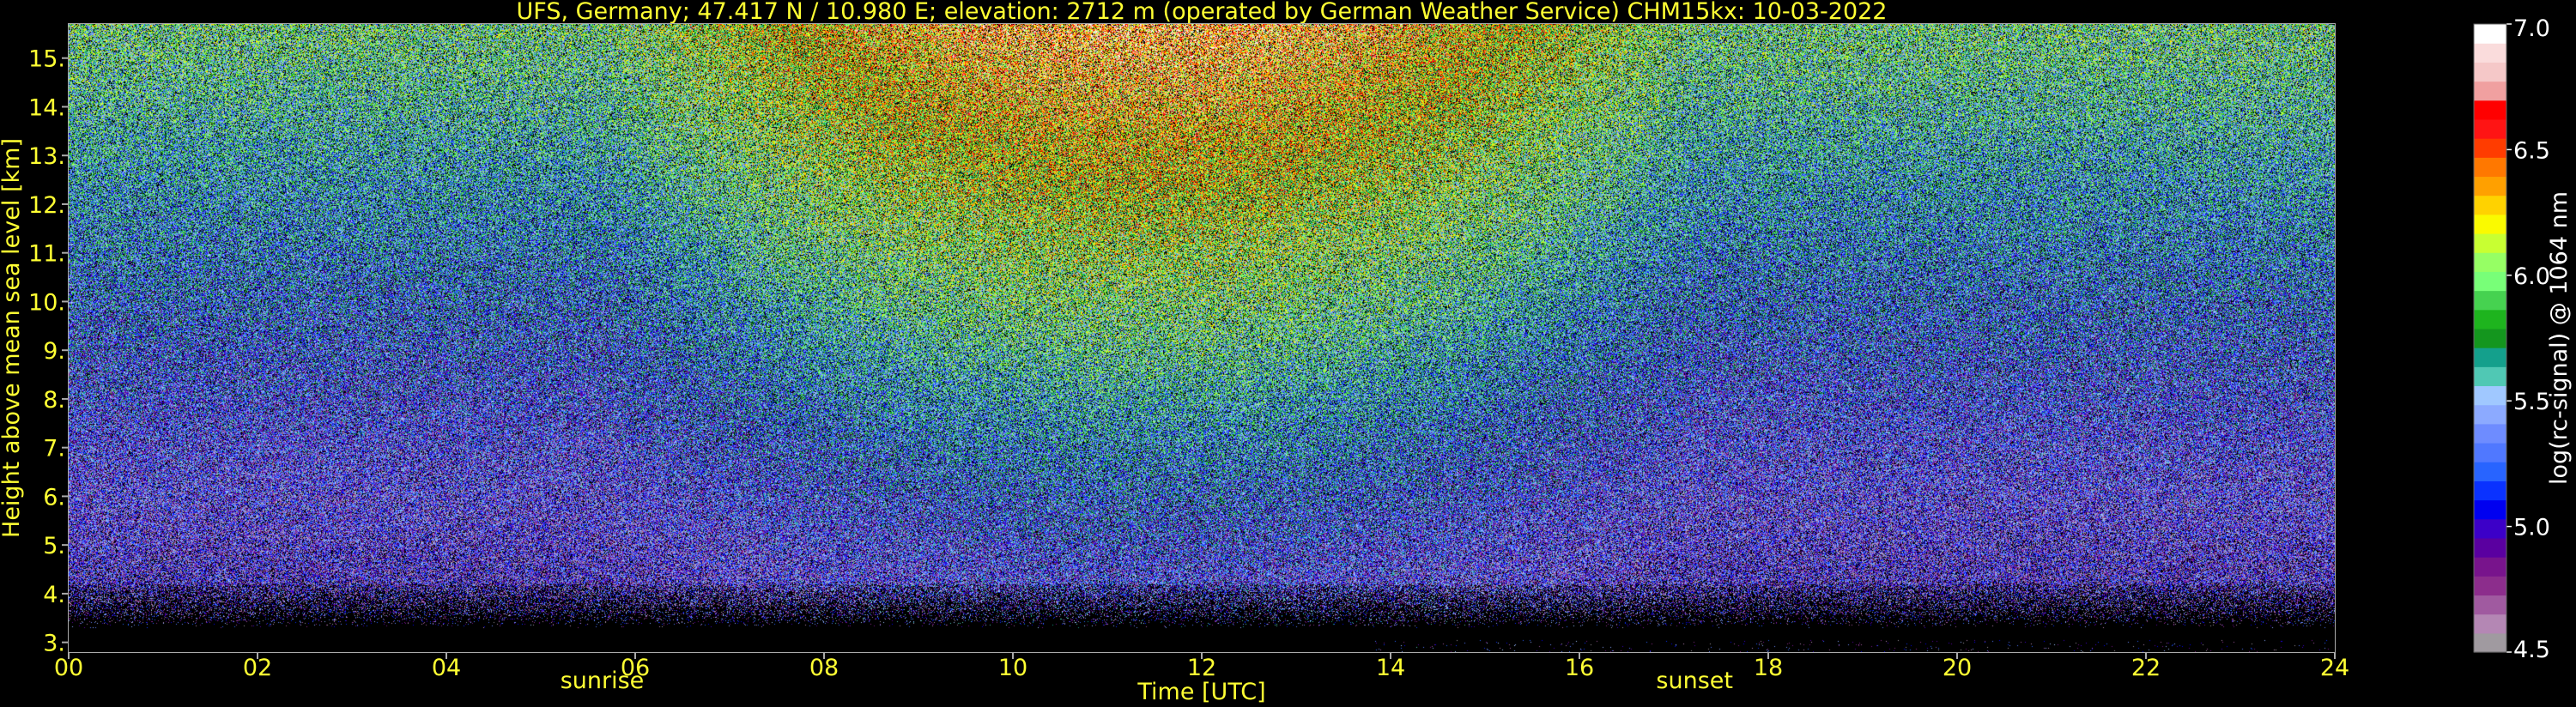  I want to click on x-tick-label: 12, so click(1201, 668).